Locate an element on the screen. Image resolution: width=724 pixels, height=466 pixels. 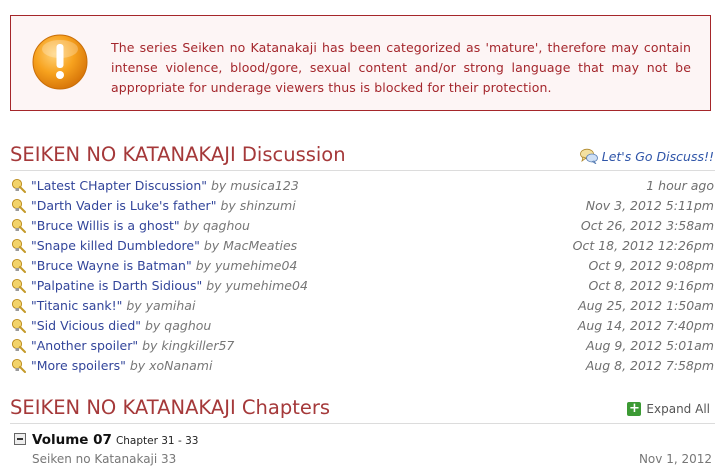
discussion-topic-line: "Snape killed Dumbledore" by MacMeaties is located at coordinates (164, 246).